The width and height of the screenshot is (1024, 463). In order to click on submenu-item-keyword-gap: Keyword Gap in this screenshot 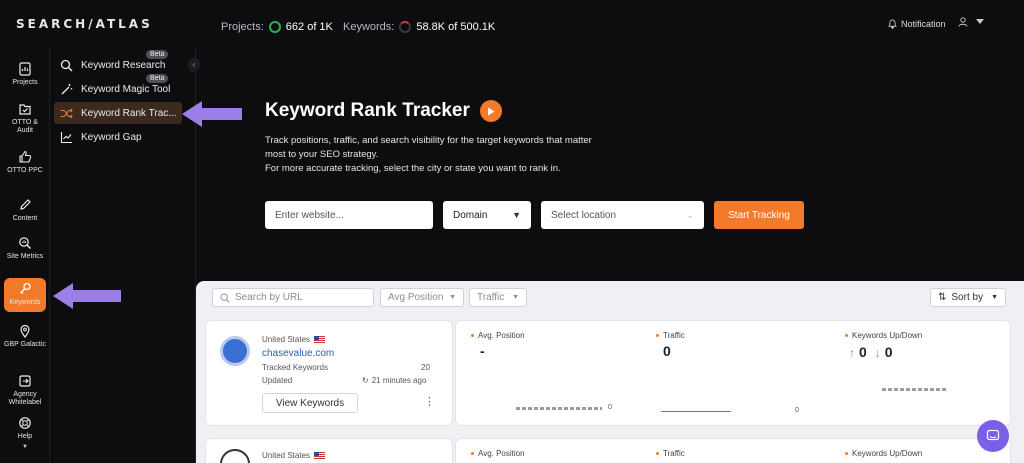, I will do `click(118, 137)`.